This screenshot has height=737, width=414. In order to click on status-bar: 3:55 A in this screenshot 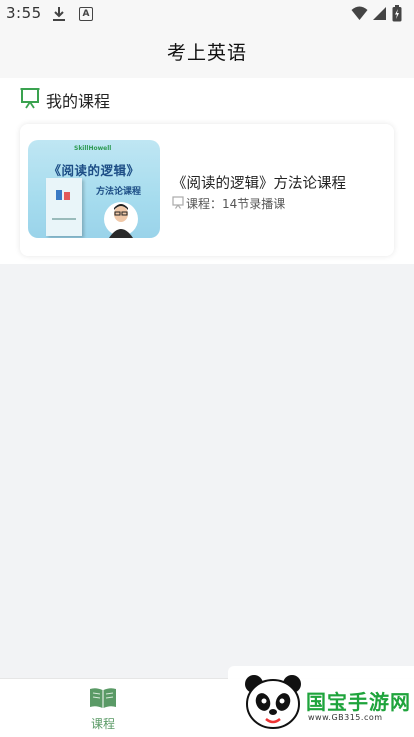, I will do `click(207, 14)`.